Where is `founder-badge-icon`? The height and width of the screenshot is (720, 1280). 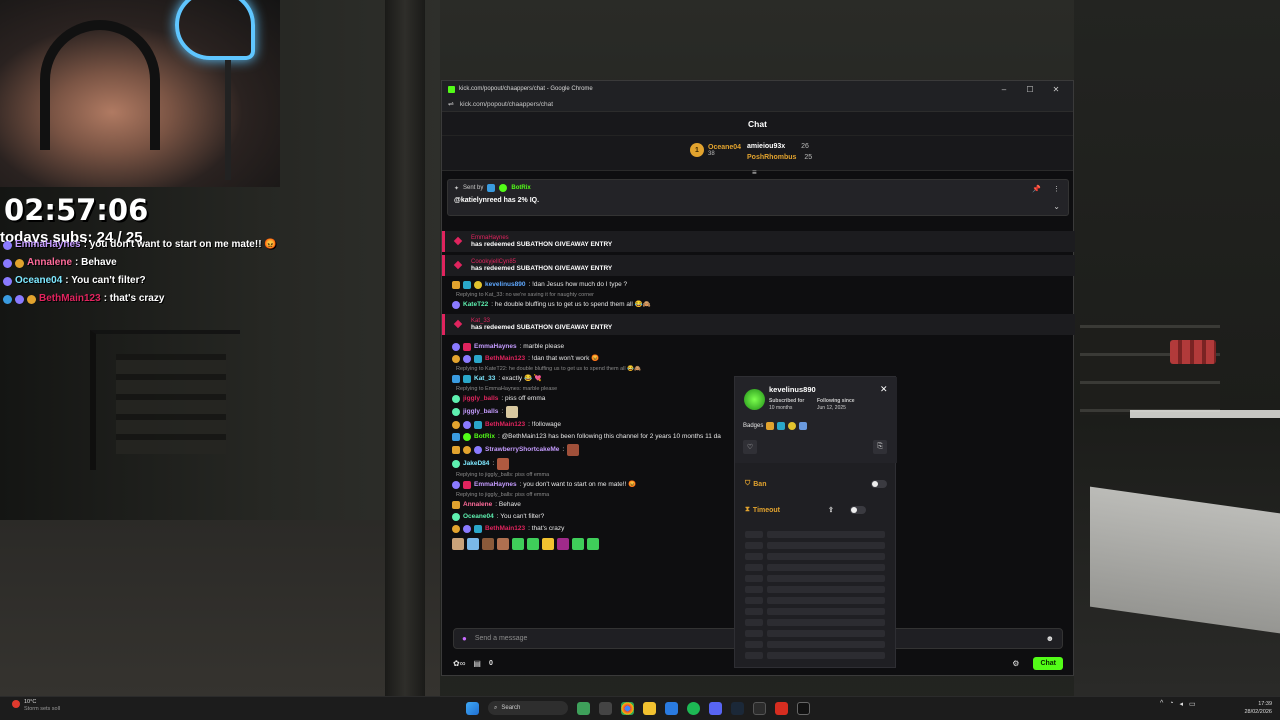
founder-badge-icon is located at coordinates (803, 426).